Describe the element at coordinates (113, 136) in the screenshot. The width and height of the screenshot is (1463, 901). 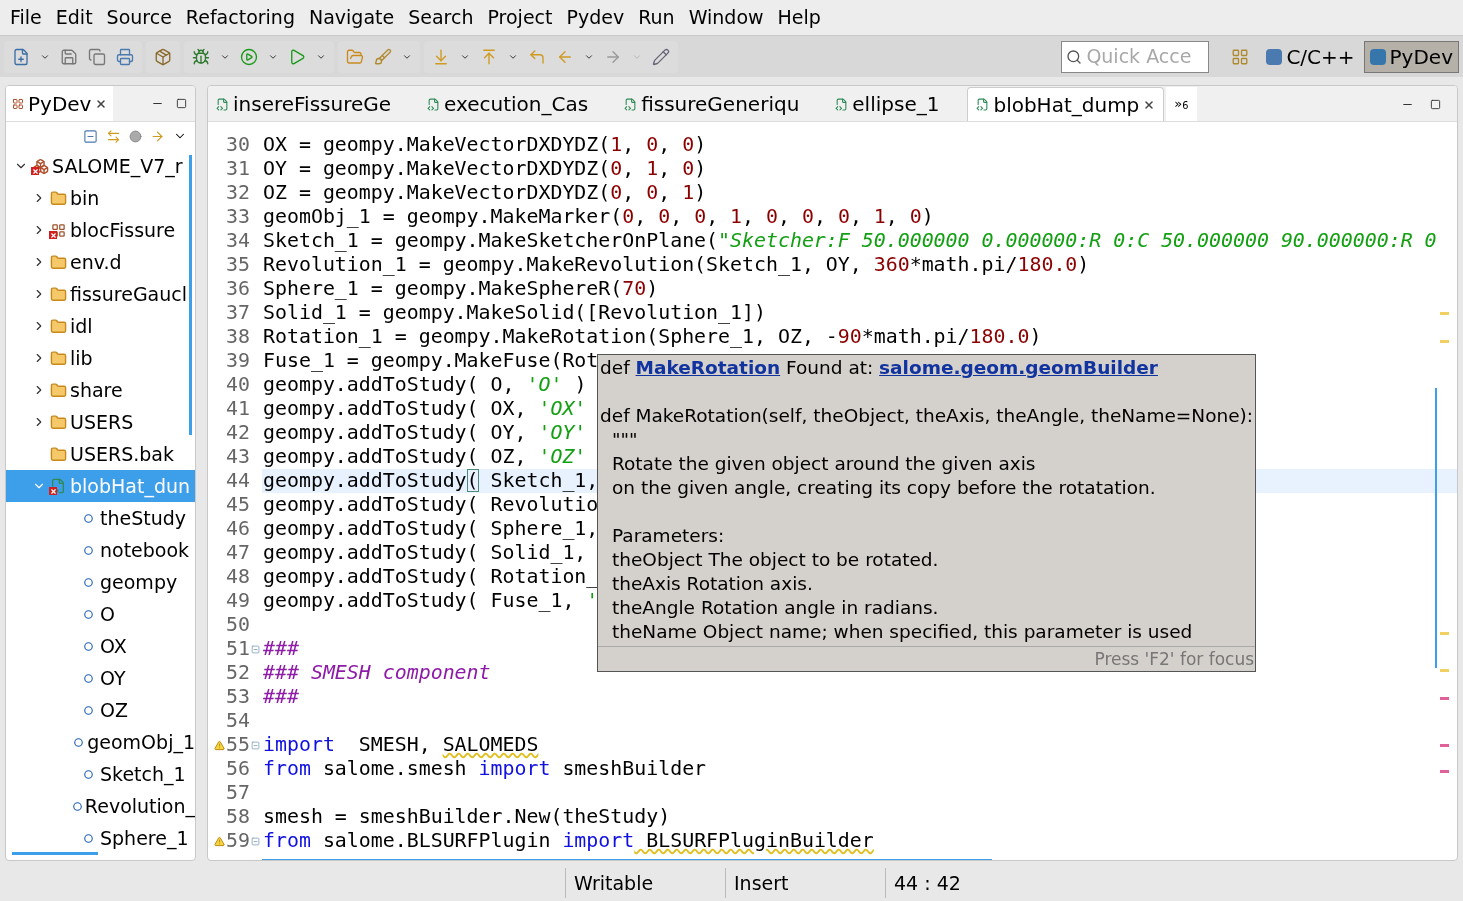
I see `link-icon` at that location.